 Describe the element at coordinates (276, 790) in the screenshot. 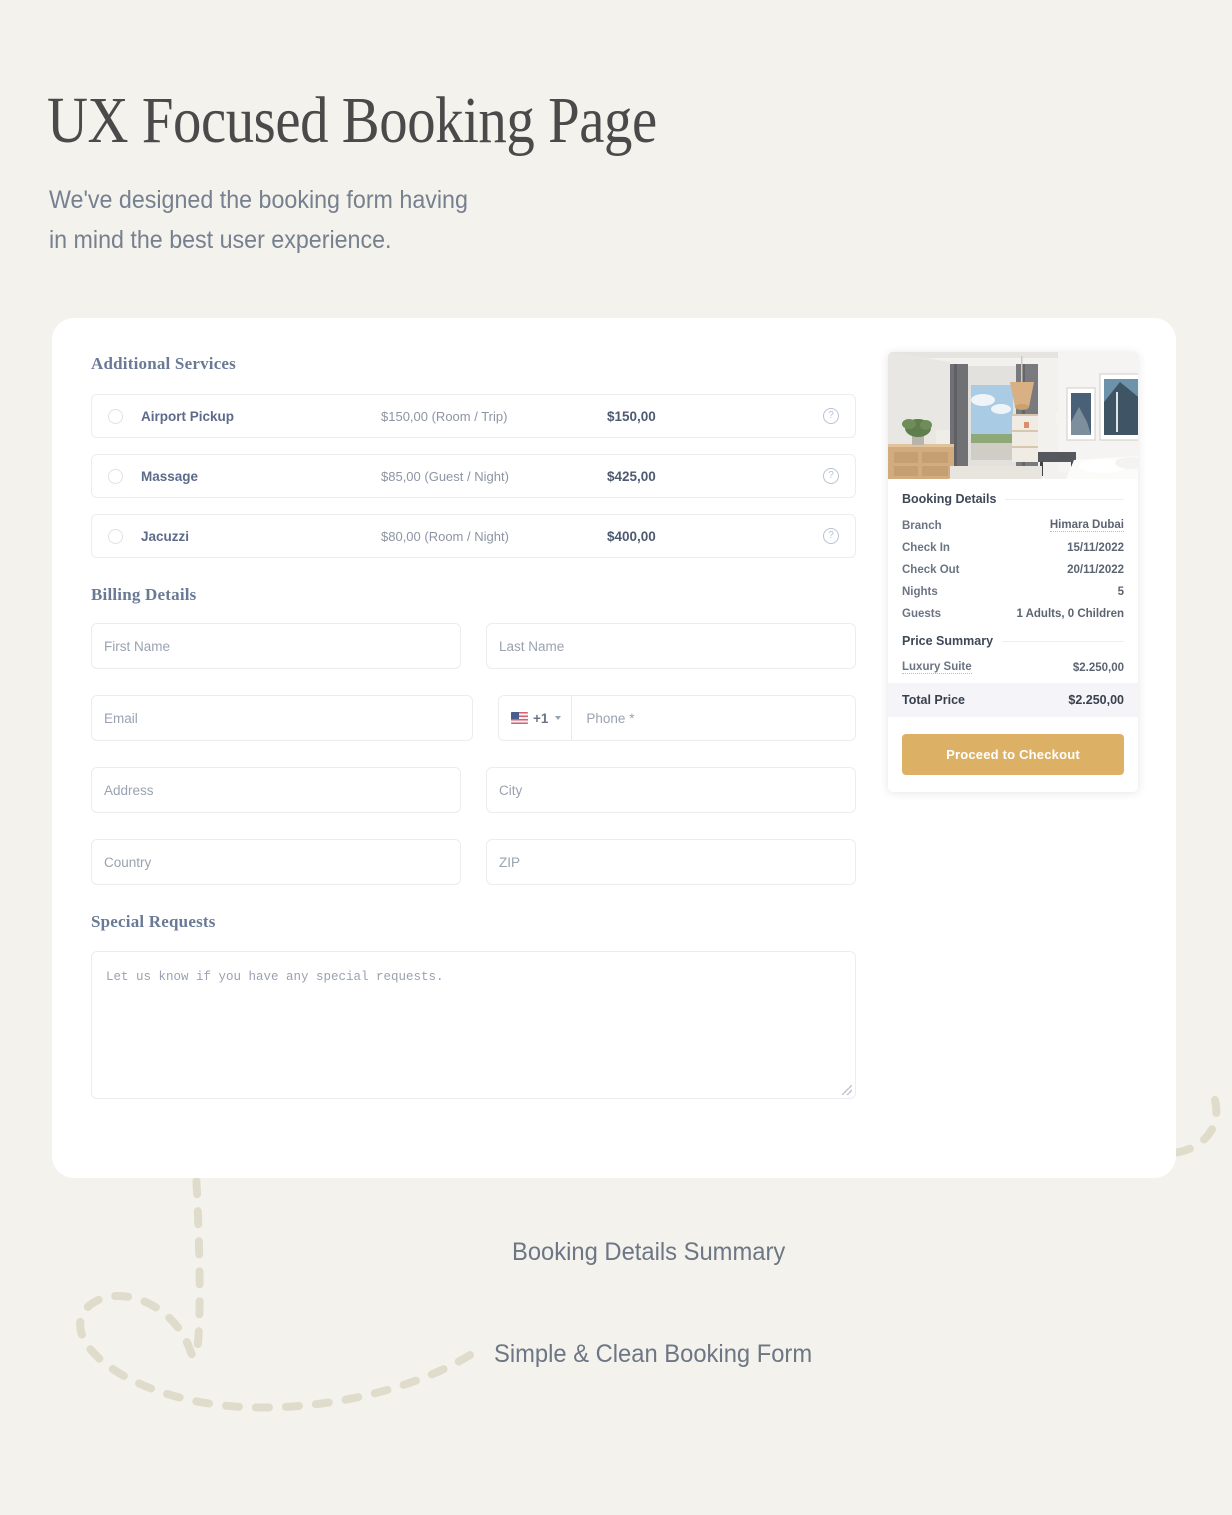

I see `address-field: Address` at that location.